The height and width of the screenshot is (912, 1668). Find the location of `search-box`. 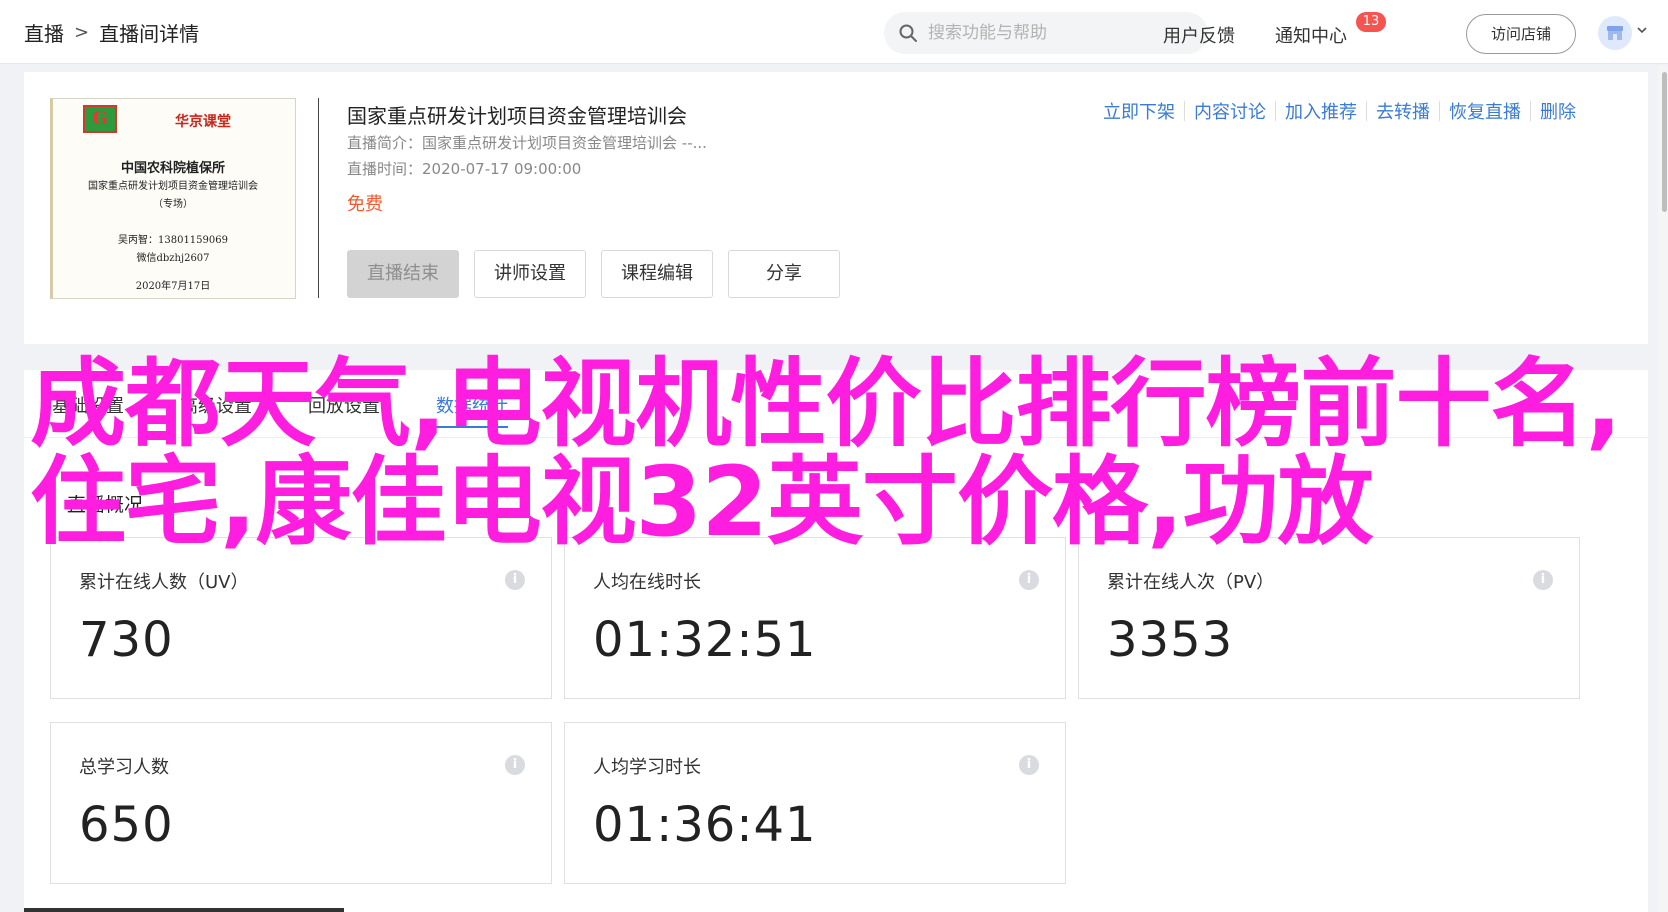

search-box is located at coordinates (1046, 33).